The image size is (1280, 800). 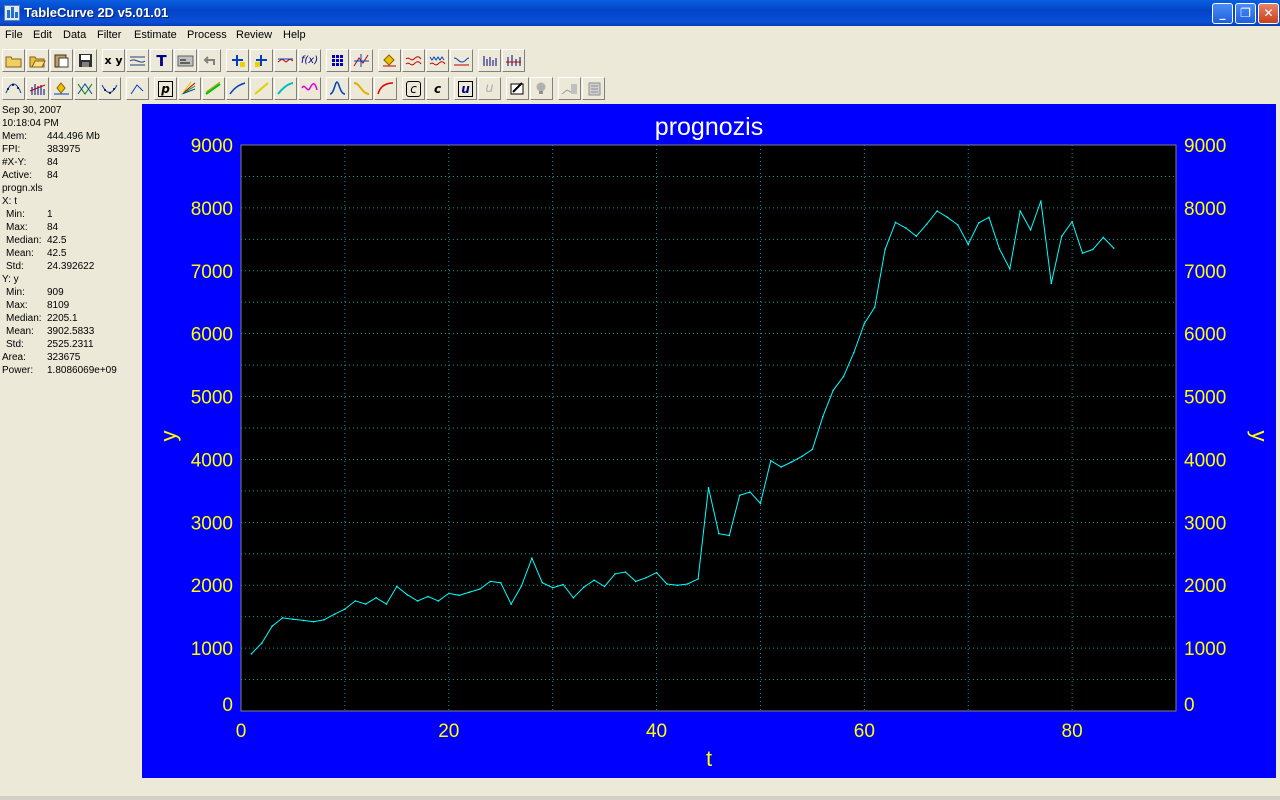 What do you see at coordinates (207, 35) in the screenshot?
I see `menu-process: Process` at bounding box center [207, 35].